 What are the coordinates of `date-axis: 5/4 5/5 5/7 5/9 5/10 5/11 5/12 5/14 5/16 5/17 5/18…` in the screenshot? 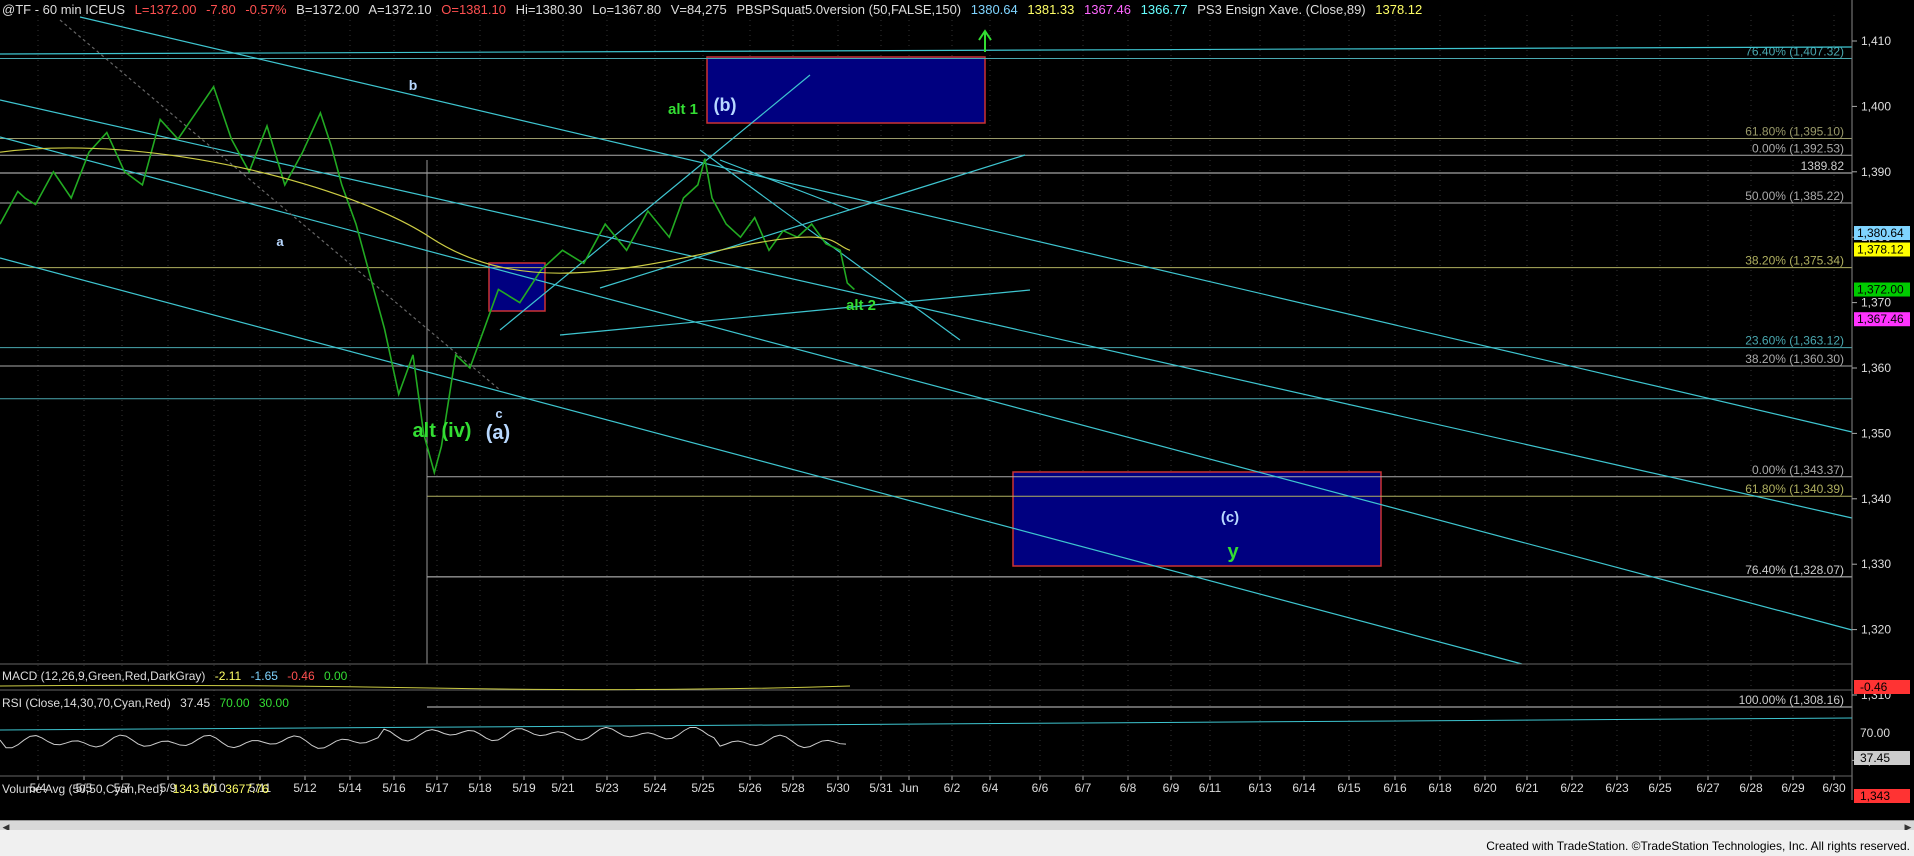 It's located at (926, 785).